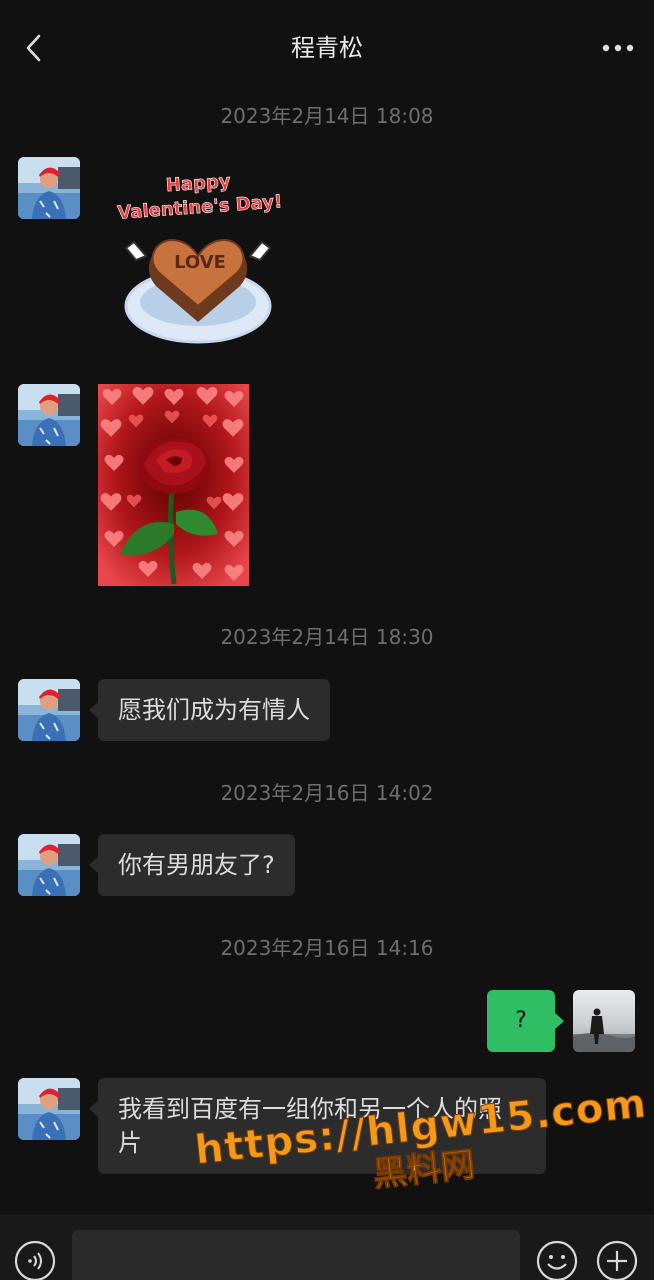 This screenshot has height=1280, width=654. What do you see at coordinates (317, 1126) in the screenshot?
I see `message-bubble: 我看到百度有一组你和另一个人的照 片` at bounding box center [317, 1126].